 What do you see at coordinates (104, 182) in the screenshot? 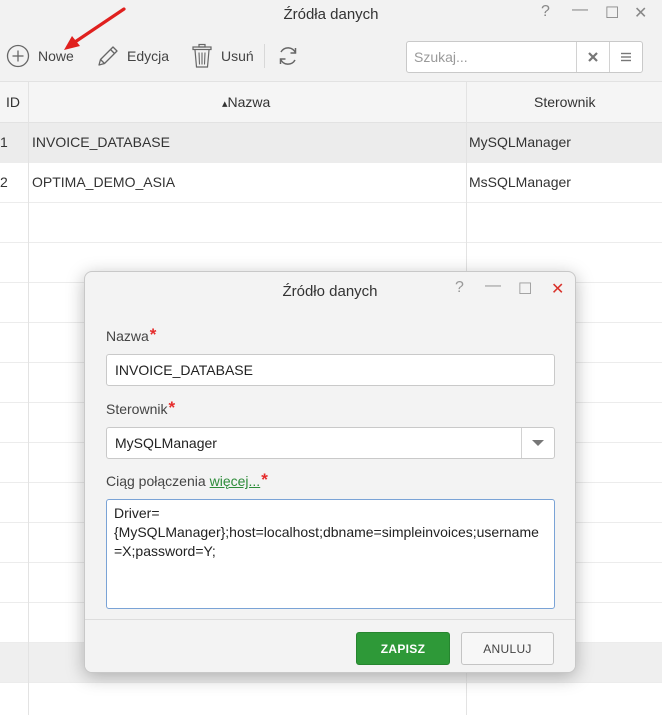
I see `cell-name: OPTIMA_DEMO_ASIA` at bounding box center [104, 182].